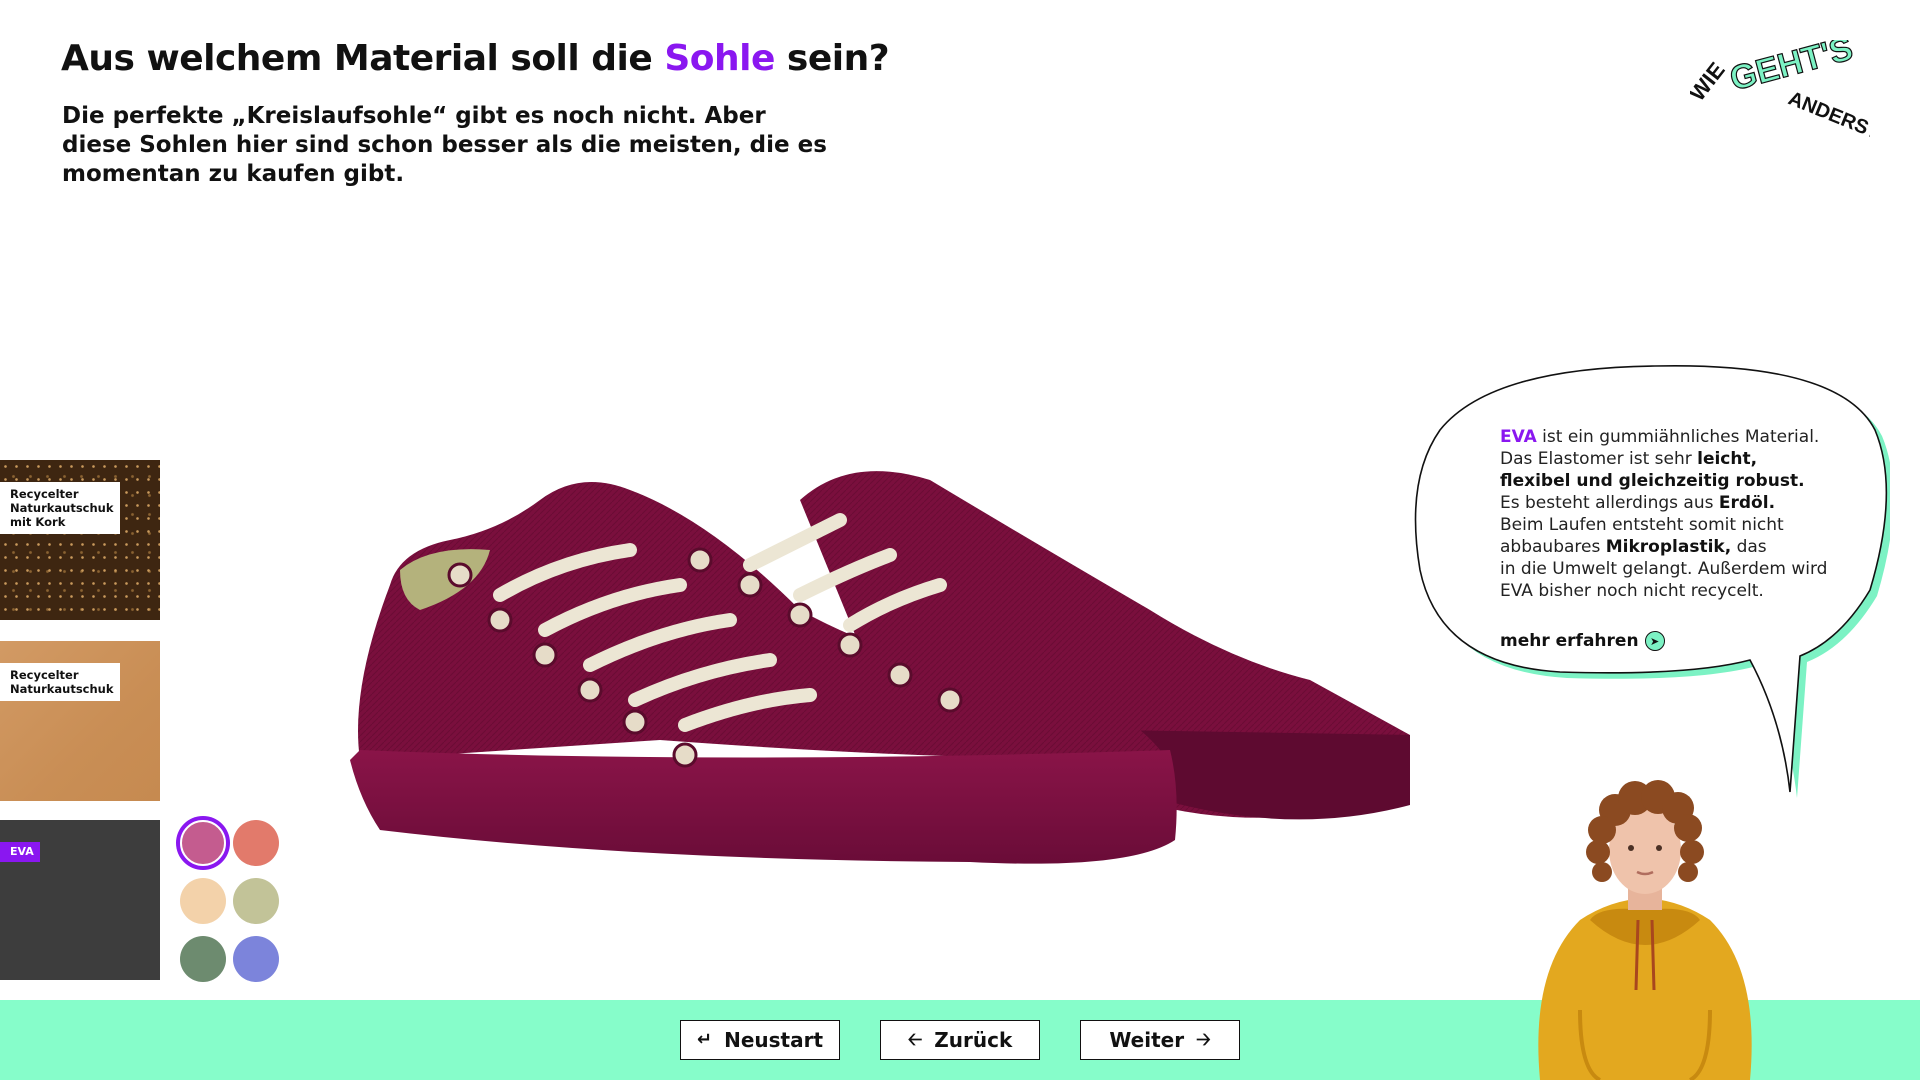 This screenshot has height=1080, width=1920. Describe the element at coordinates (1747, 503) in the screenshot. I see `info-text-bold: Erdöl.` at that location.